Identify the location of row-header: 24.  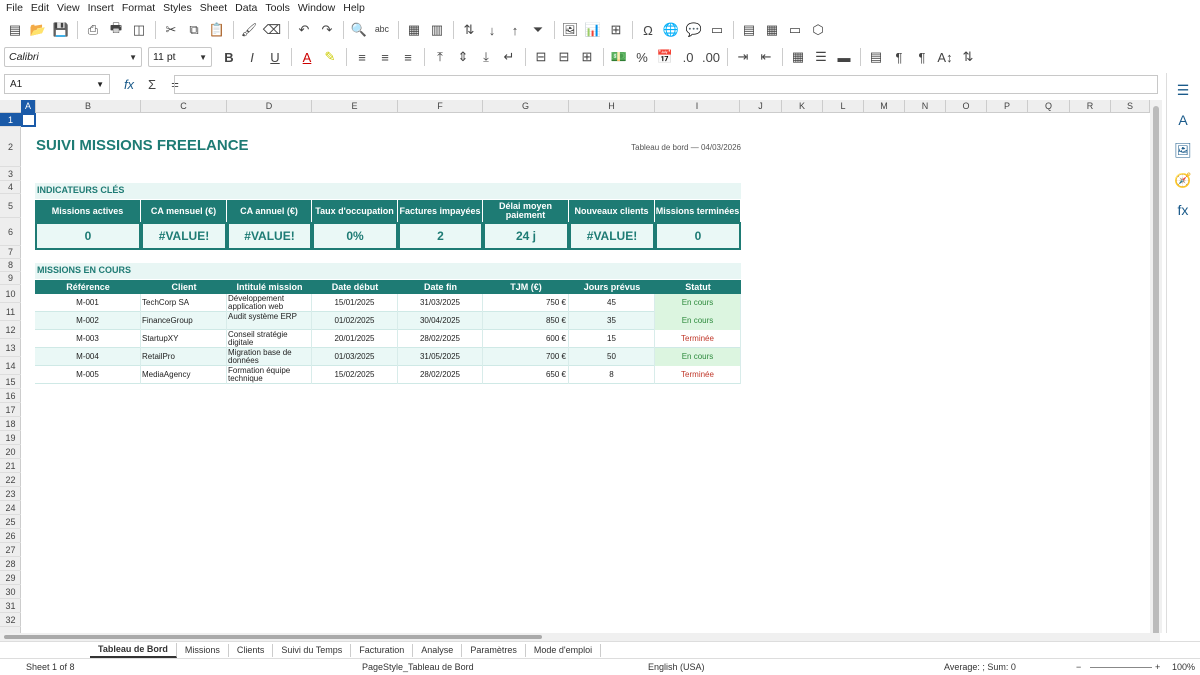
(10, 508).